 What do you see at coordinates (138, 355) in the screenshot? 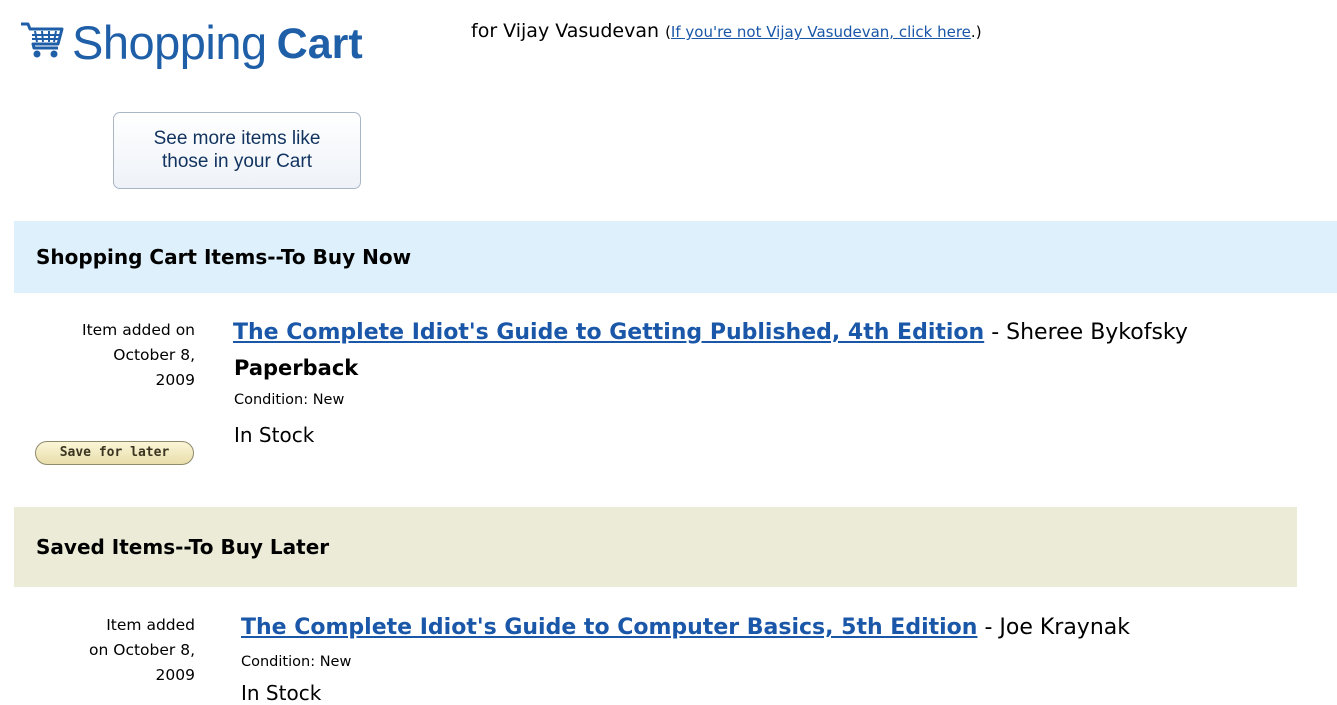
I see `cart-item-added-date: Item added on October 8, 2009` at bounding box center [138, 355].